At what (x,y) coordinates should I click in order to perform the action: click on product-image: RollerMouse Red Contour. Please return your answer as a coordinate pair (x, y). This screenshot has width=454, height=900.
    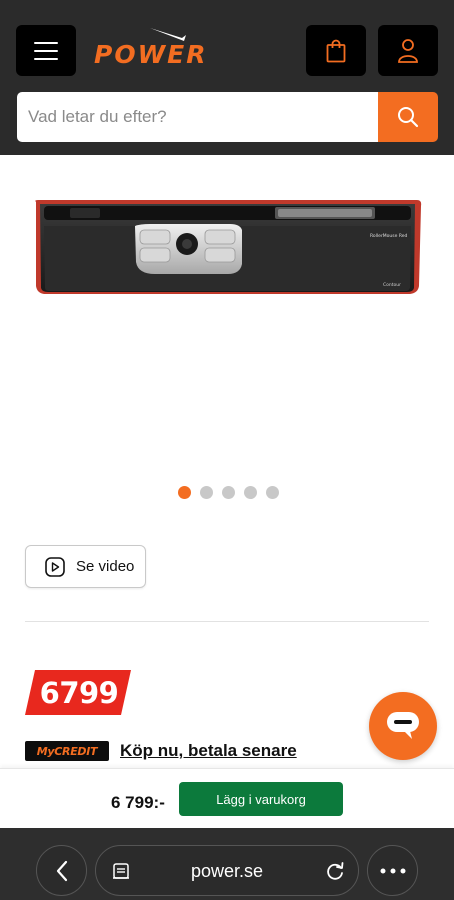
    Looking at the image, I should click on (227, 247).